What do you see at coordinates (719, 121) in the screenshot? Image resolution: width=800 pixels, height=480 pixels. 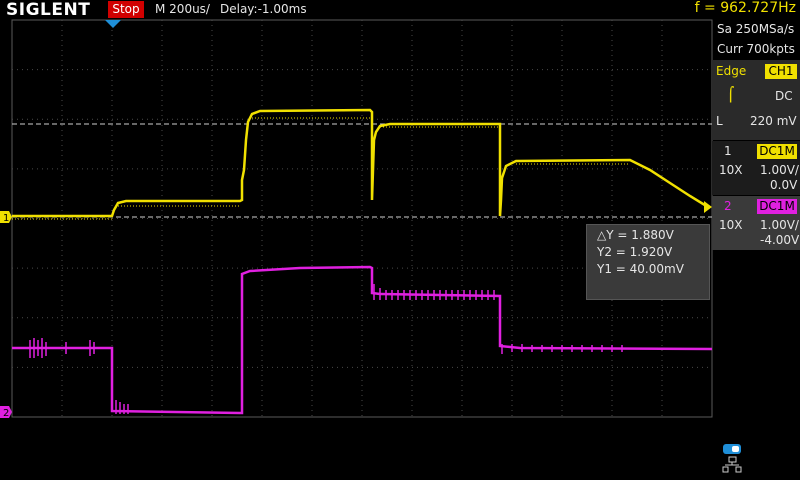 I see `trigger-level-label: L` at bounding box center [719, 121].